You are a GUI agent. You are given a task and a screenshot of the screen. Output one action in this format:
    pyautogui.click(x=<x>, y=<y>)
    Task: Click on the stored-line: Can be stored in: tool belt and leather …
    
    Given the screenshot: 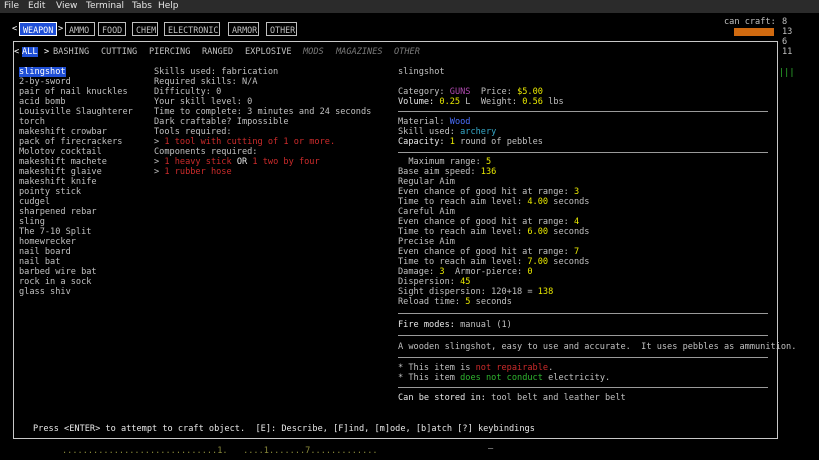 What is the action you would take?
    pyautogui.click(x=512, y=398)
    